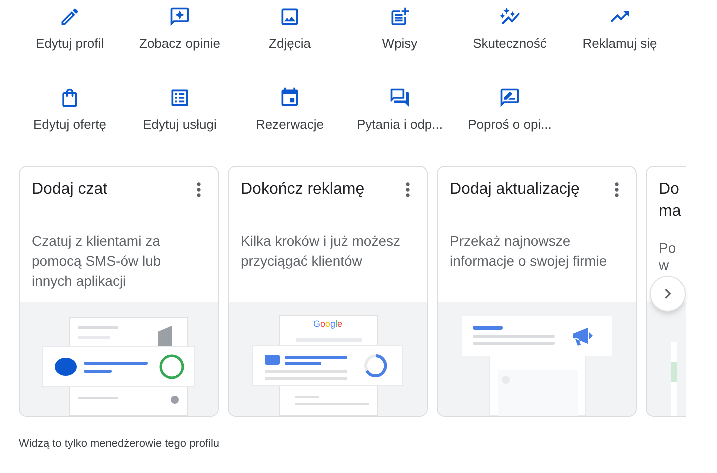 The height and width of the screenshot is (473, 717). What do you see at coordinates (180, 118) in the screenshot?
I see `quick-action: Edytuj usługi` at bounding box center [180, 118].